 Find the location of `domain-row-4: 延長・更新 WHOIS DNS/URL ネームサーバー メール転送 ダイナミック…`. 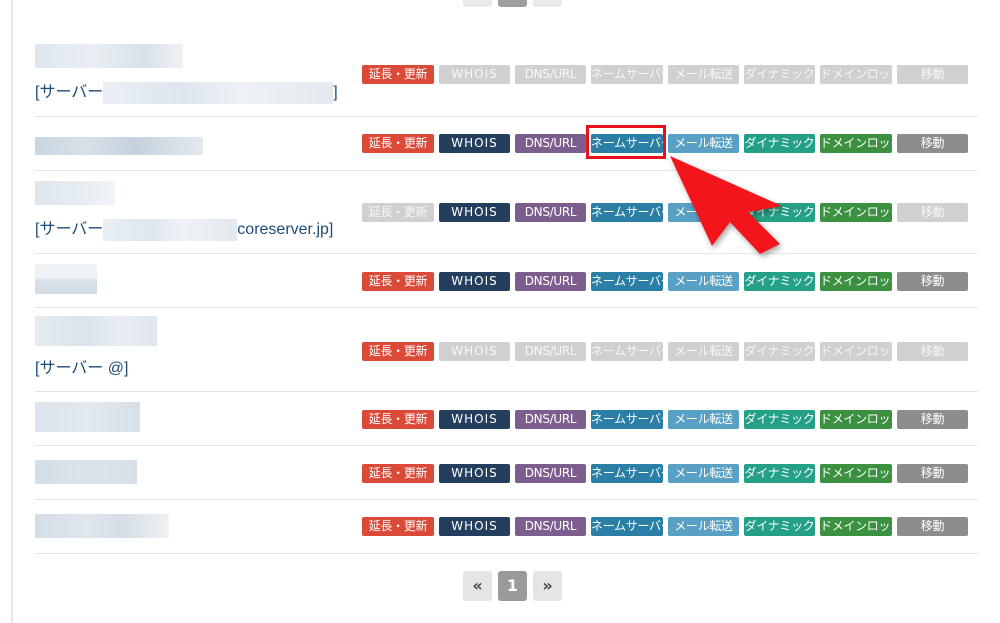

domain-row-4: 延長・更新 WHOIS DNS/URL ネームサーバー メール転送 ダイナミック… is located at coordinates (506, 281).